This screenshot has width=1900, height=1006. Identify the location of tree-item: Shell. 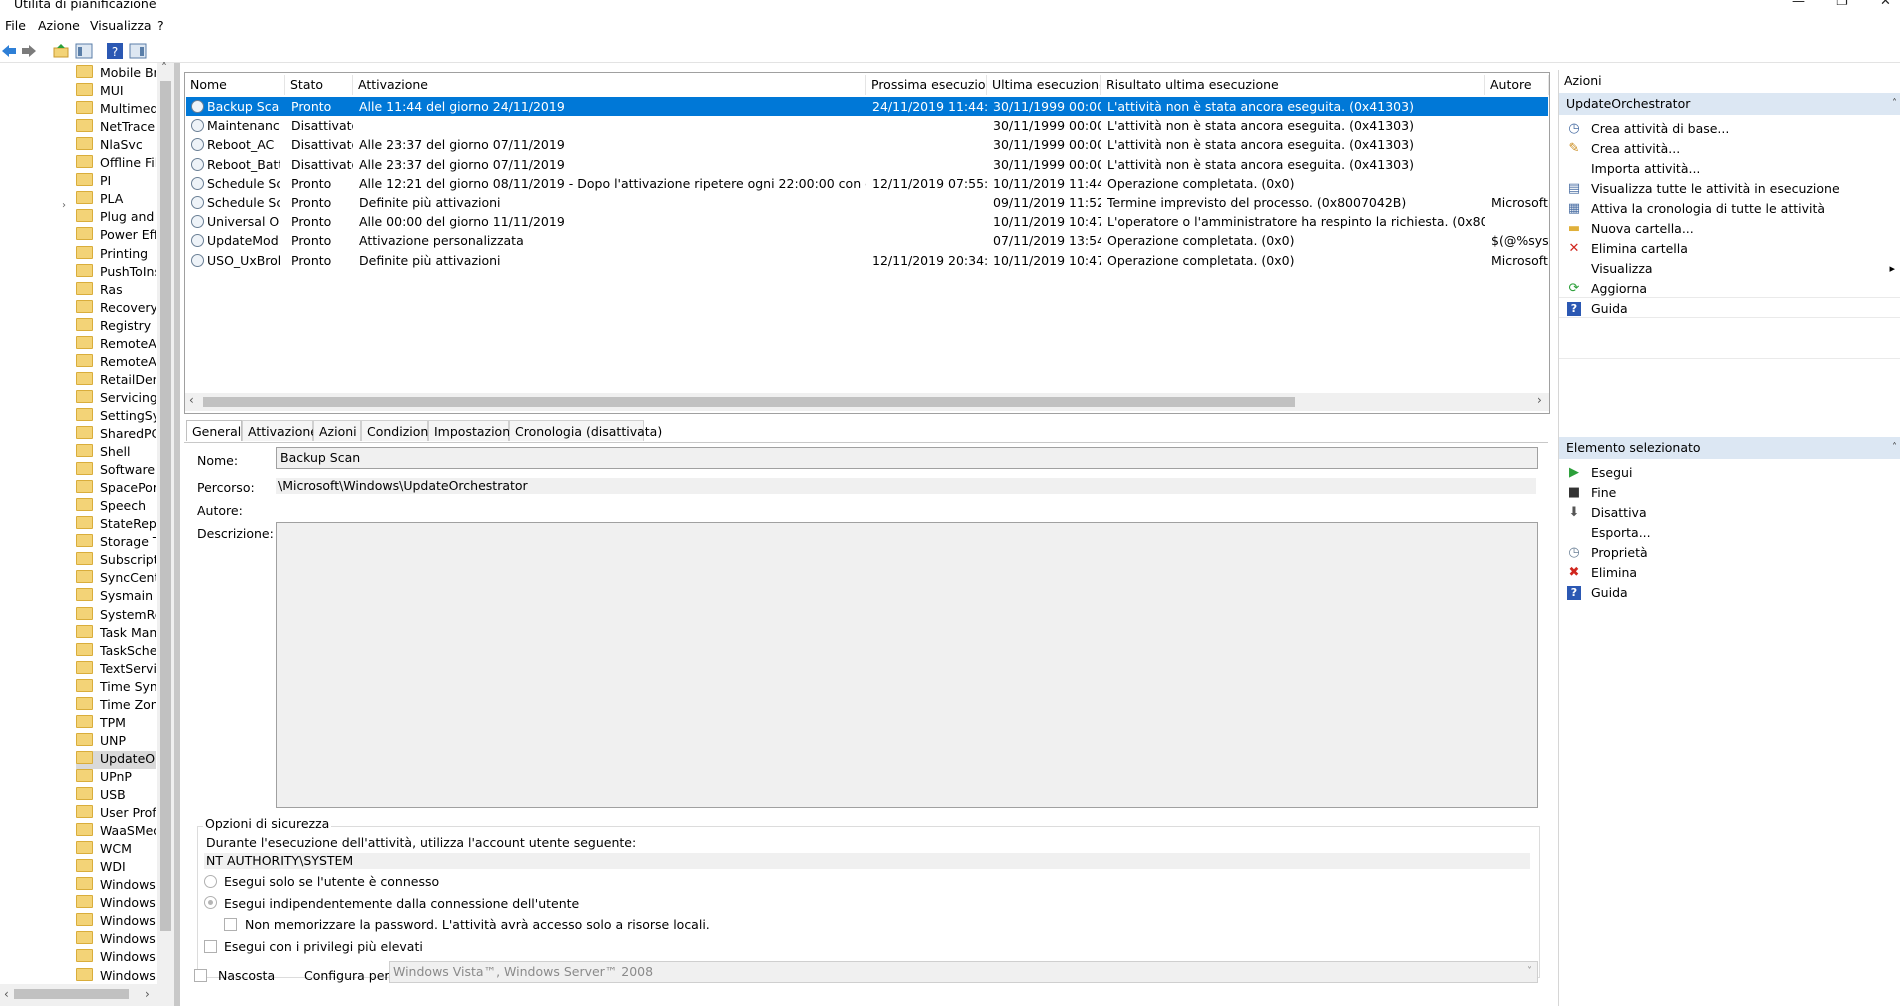
(116, 453).